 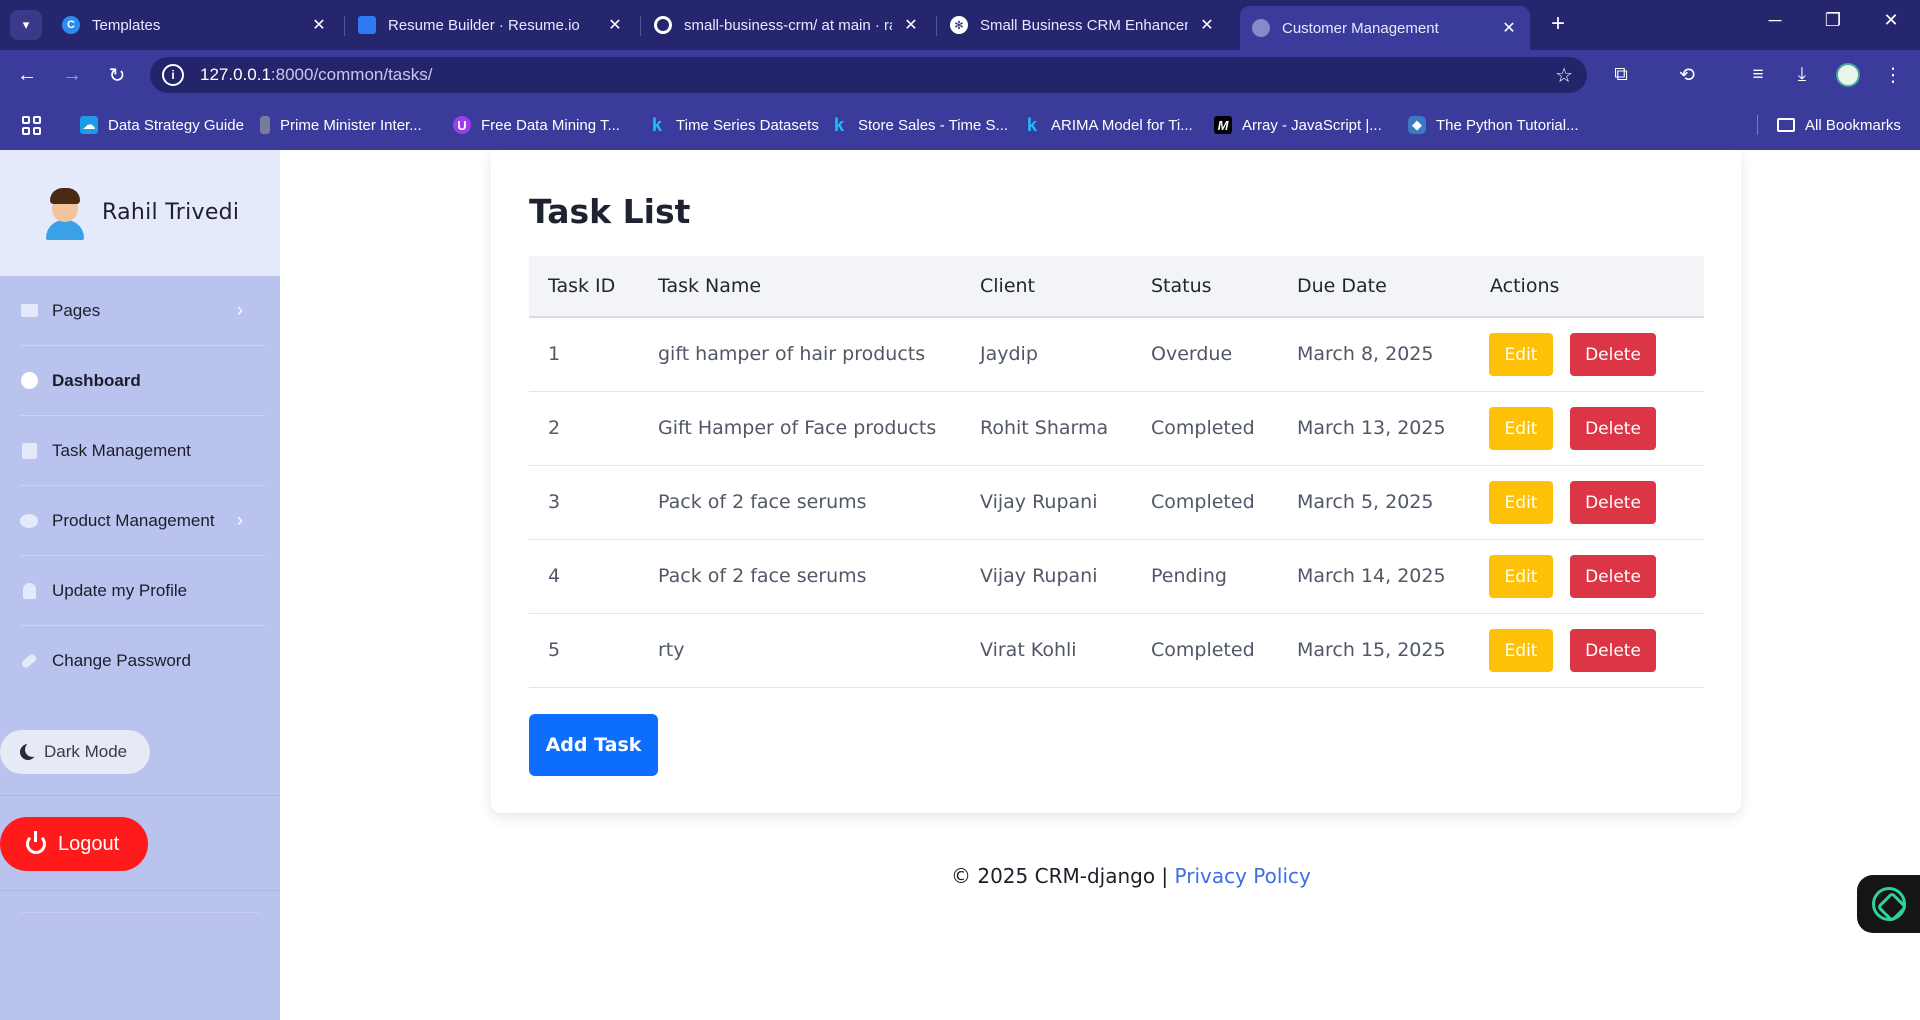 What do you see at coordinates (1060, 876) in the screenshot?
I see `copyright-text: © 2025 CRM-django |` at bounding box center [1060, 876].